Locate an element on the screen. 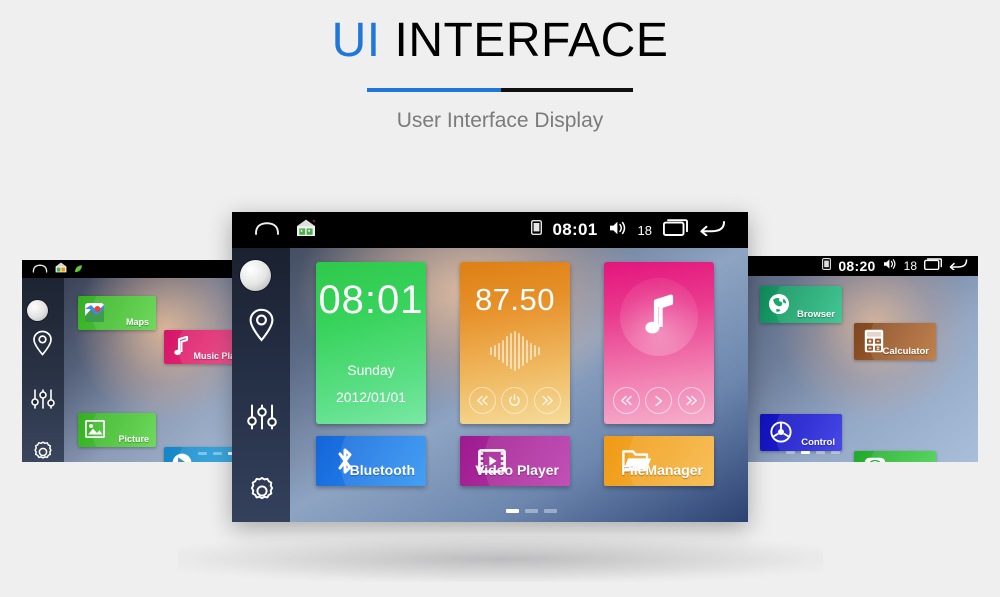 The image size is (1000, 597). list-item: Calculator is located at coordinates (895, 341).